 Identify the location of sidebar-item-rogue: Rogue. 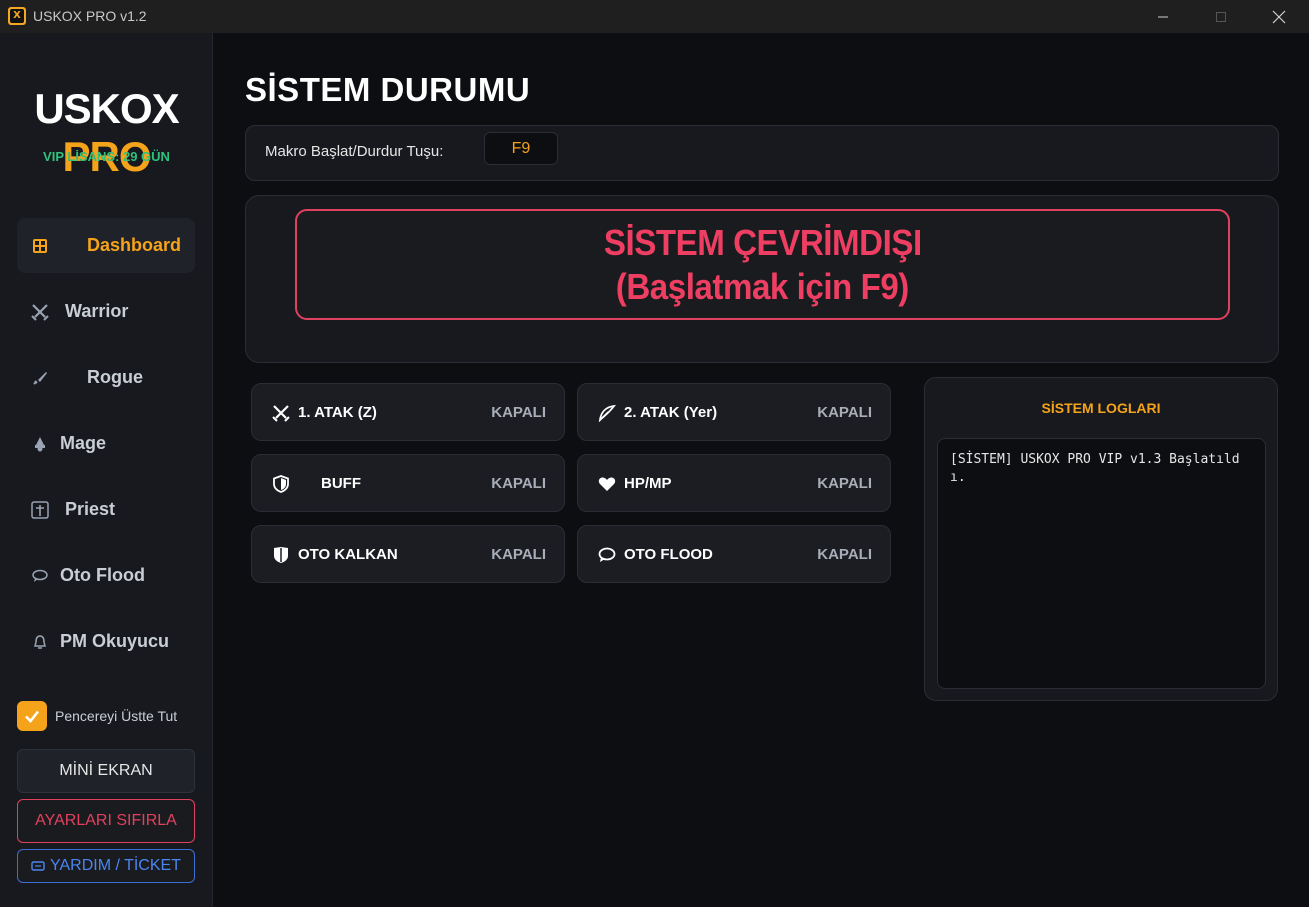
(106, 377).